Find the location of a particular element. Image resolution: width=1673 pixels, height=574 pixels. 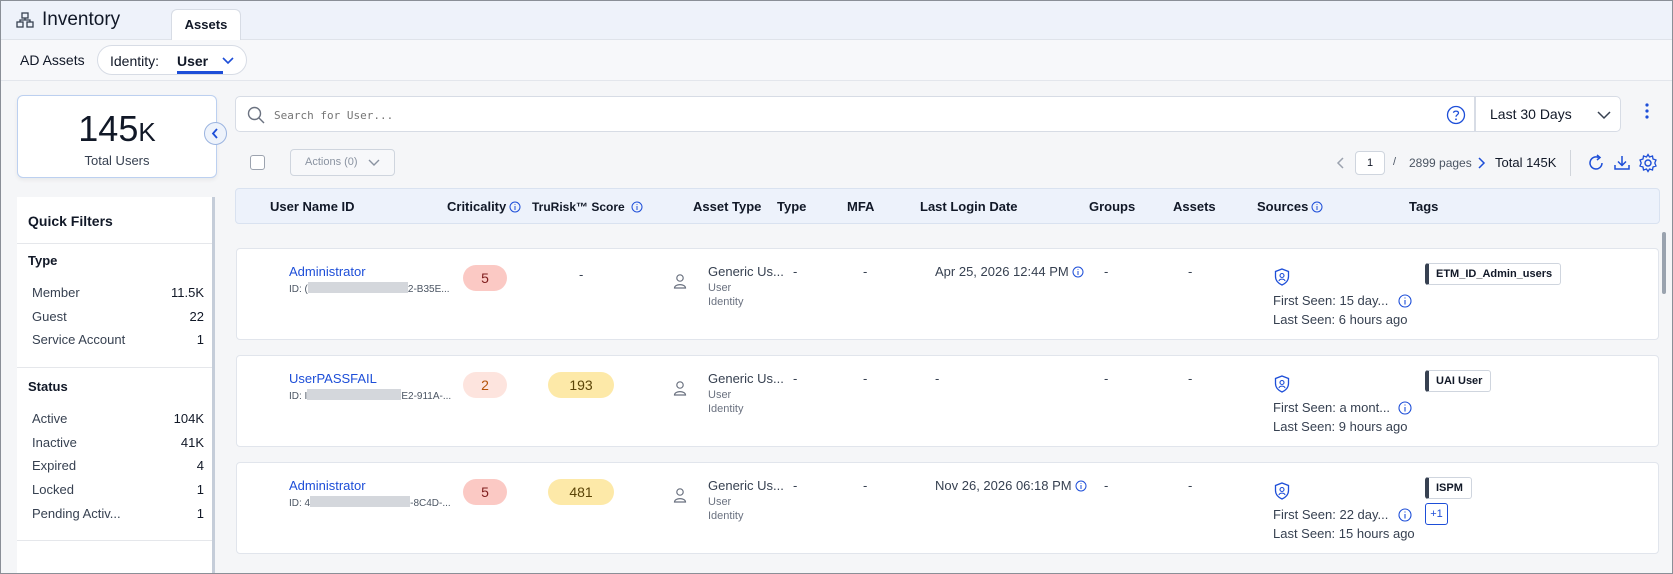

groups-value: - is located at coordinates (1106, 378).